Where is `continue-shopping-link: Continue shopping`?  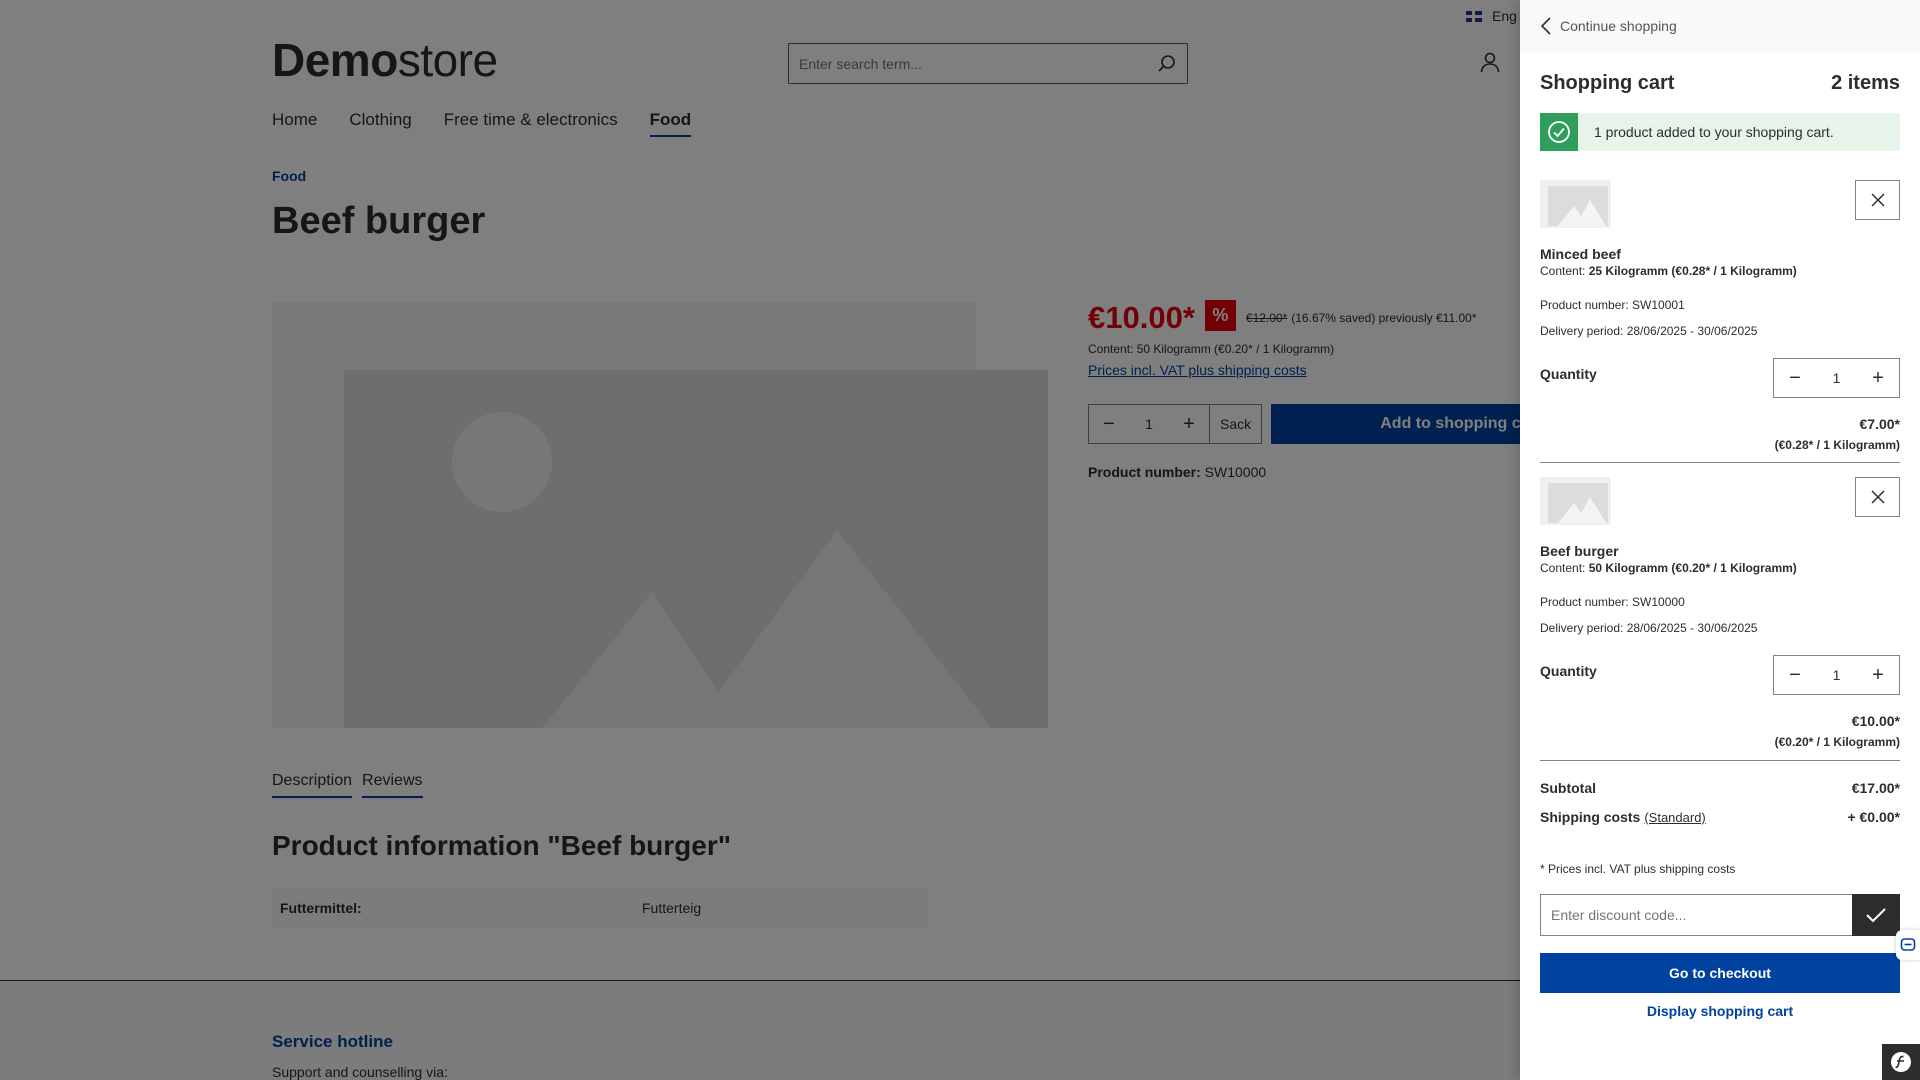 continue-shopping-link: Continue shopping is located at coordinates (1720, 26).